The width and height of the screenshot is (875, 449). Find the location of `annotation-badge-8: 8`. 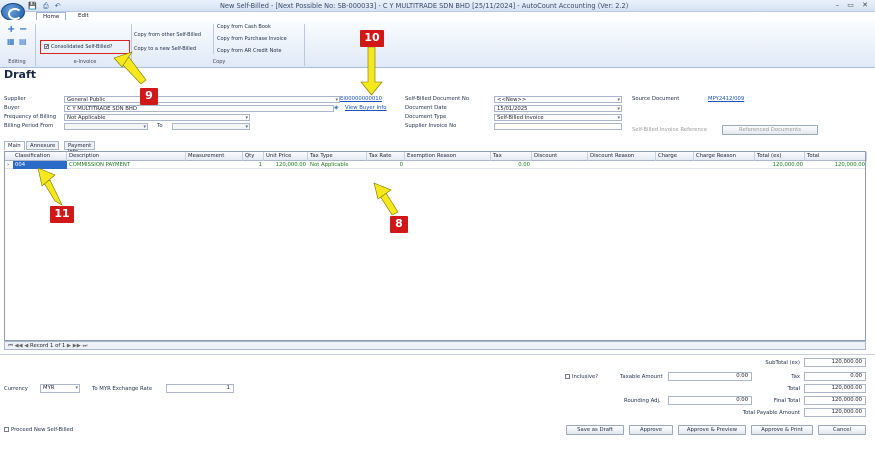

annotation-badge-8: 8 is located at coordinates (399, 224).